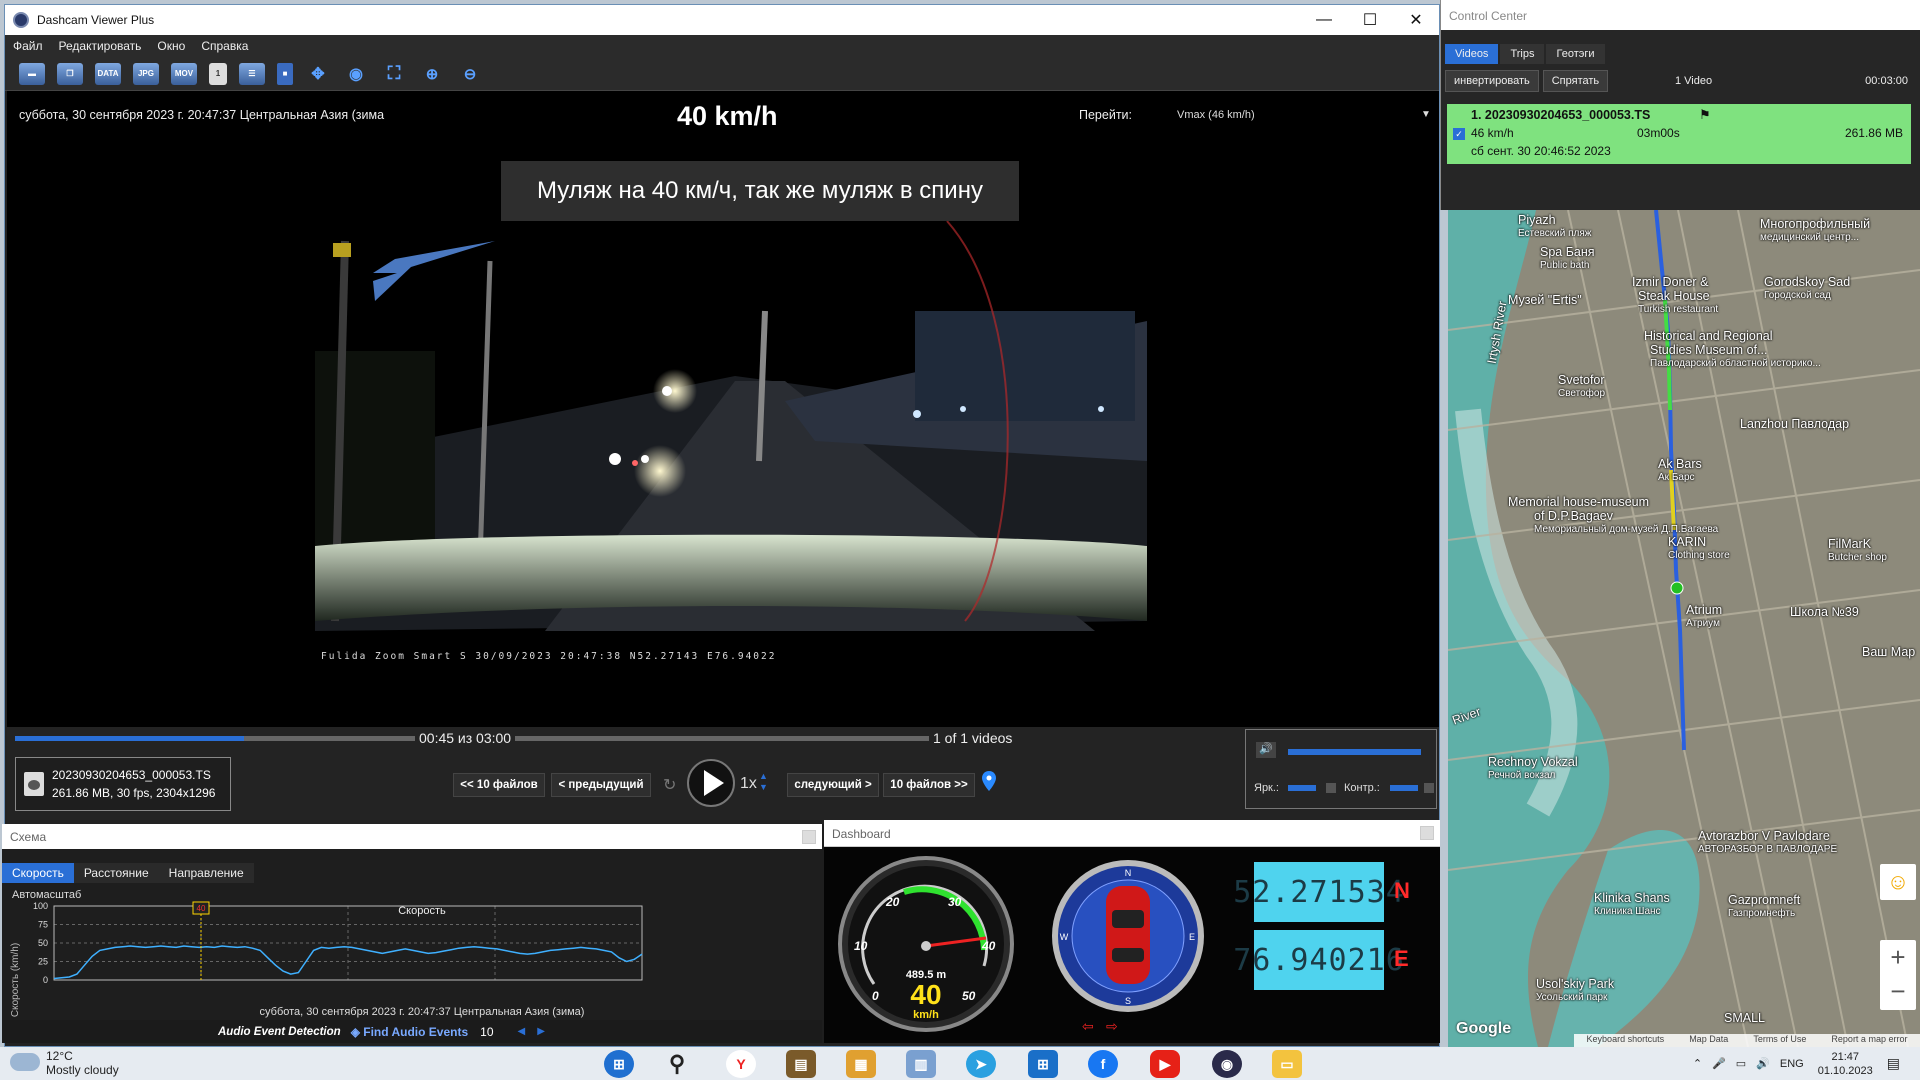 This screenshot has height=1080, width=1920. Describe the element at coordinates (669, 785) in the screenshot. I see `replay-icon: ↻` at that location.